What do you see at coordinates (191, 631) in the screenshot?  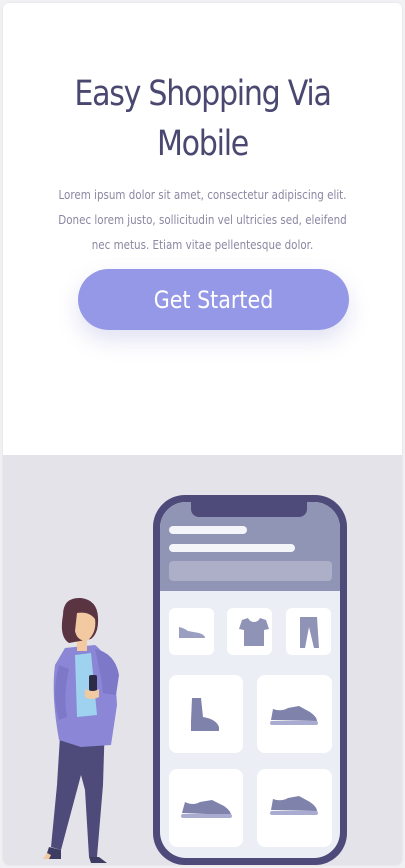 I see `shoe-icon` at bounding box center [191, 631].